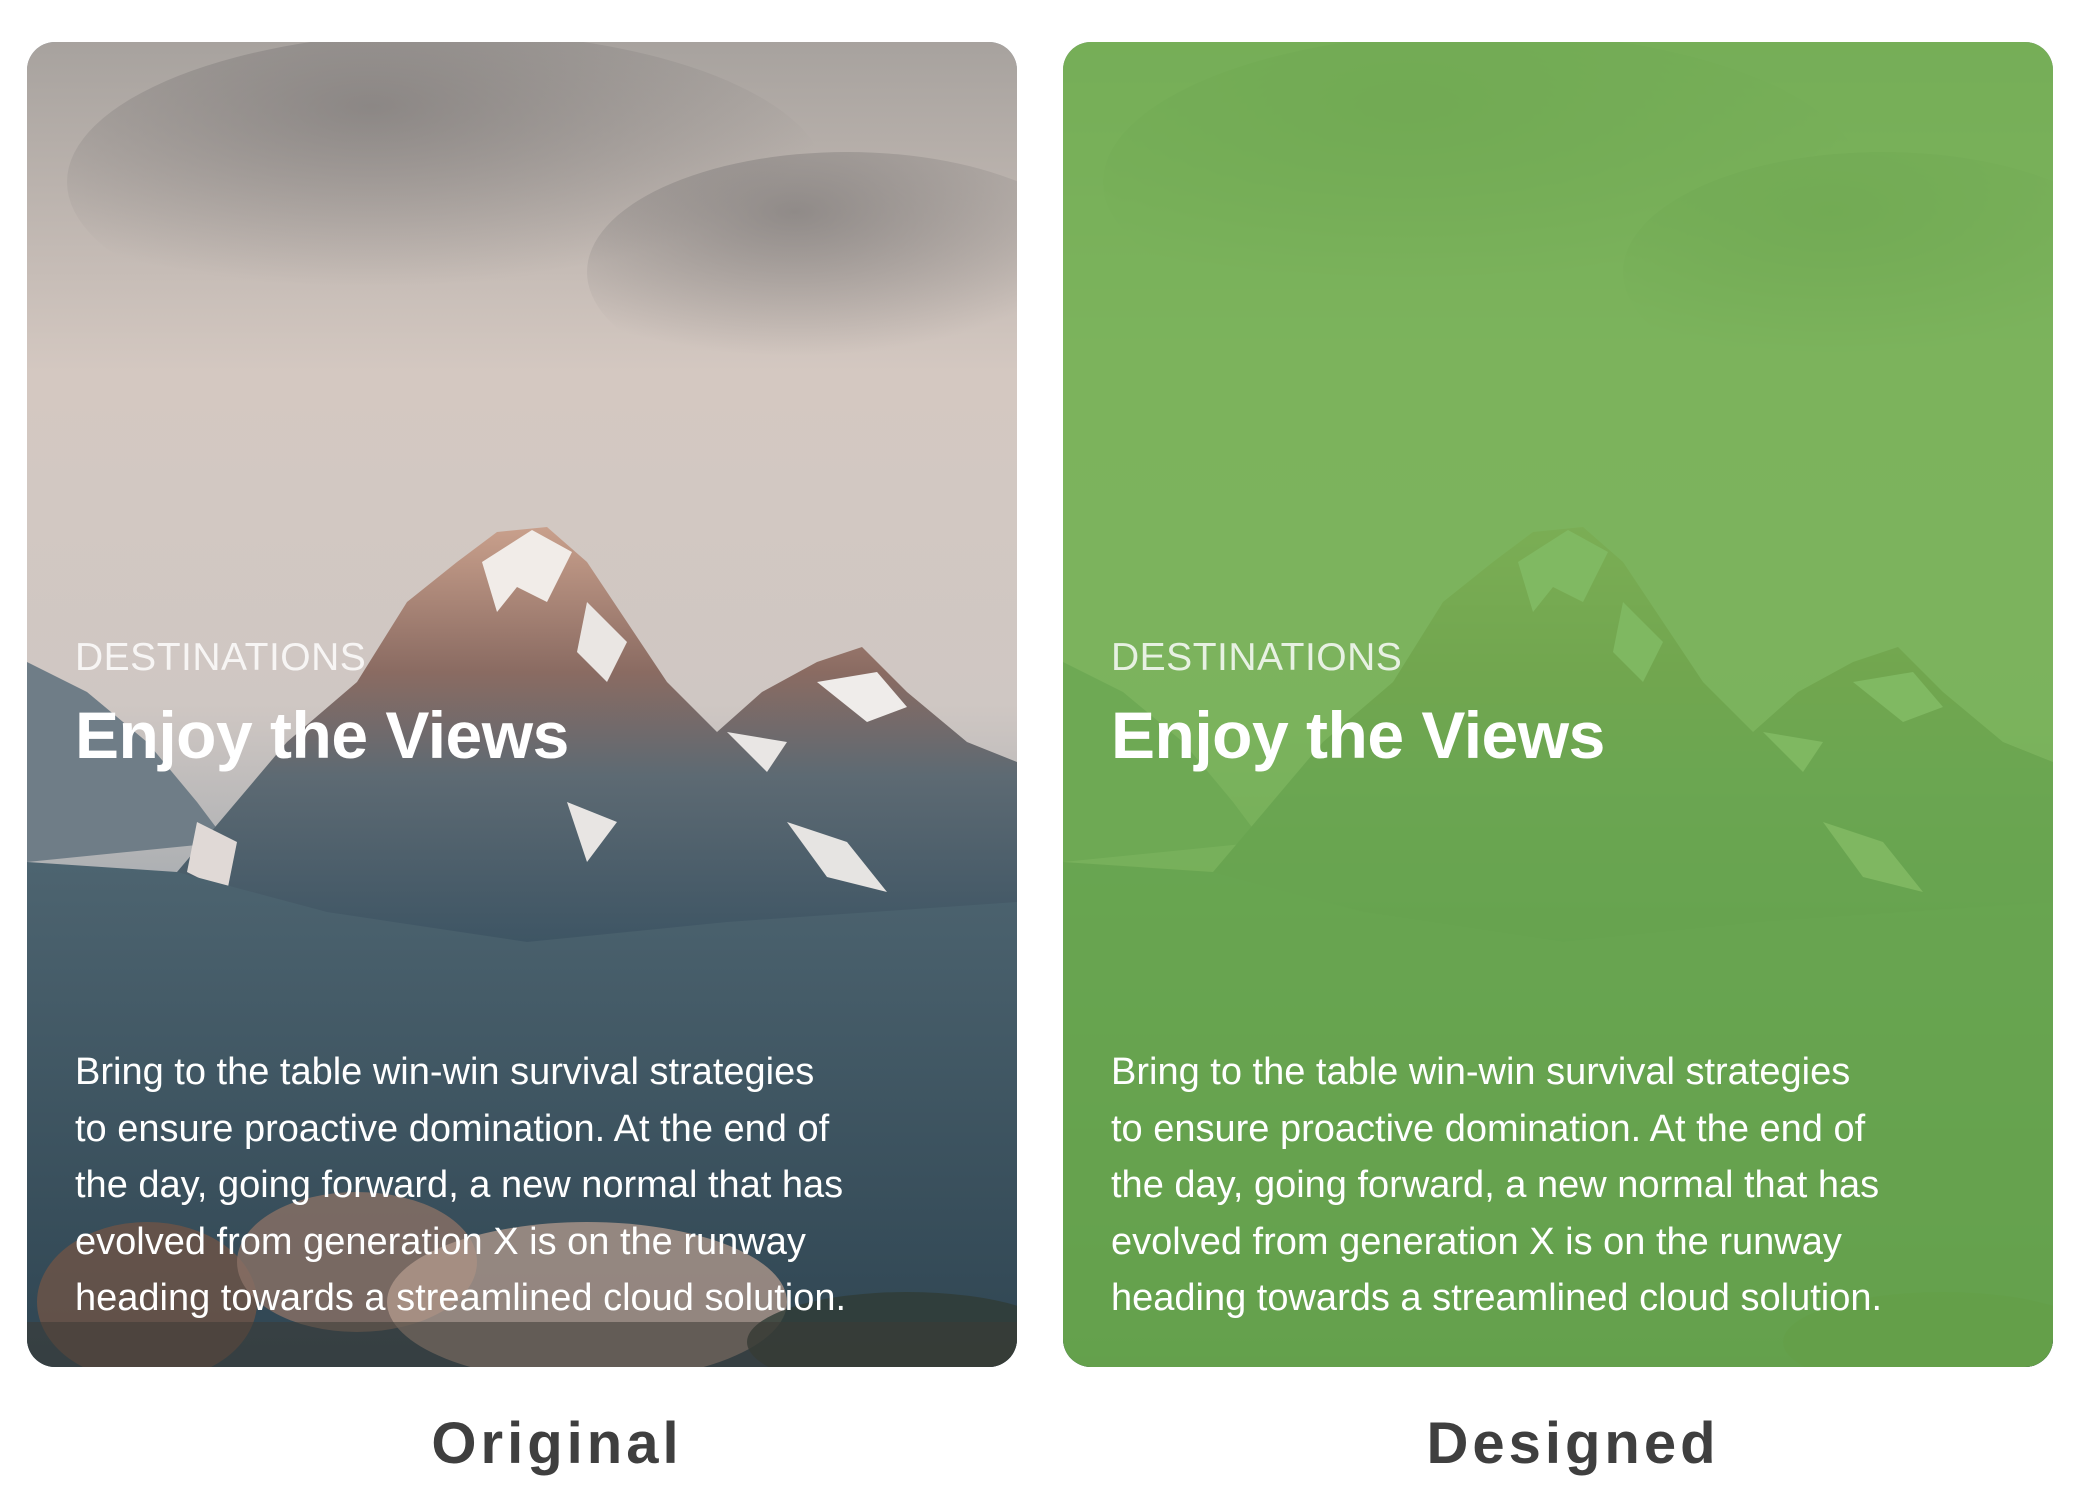 Image resolution: width=2075 pixels, height=1504 pixels. What do you see at coordinates (557, 1443) in the screenshot?
I see `caption-original: Original` at bounding box center [557, 1443].